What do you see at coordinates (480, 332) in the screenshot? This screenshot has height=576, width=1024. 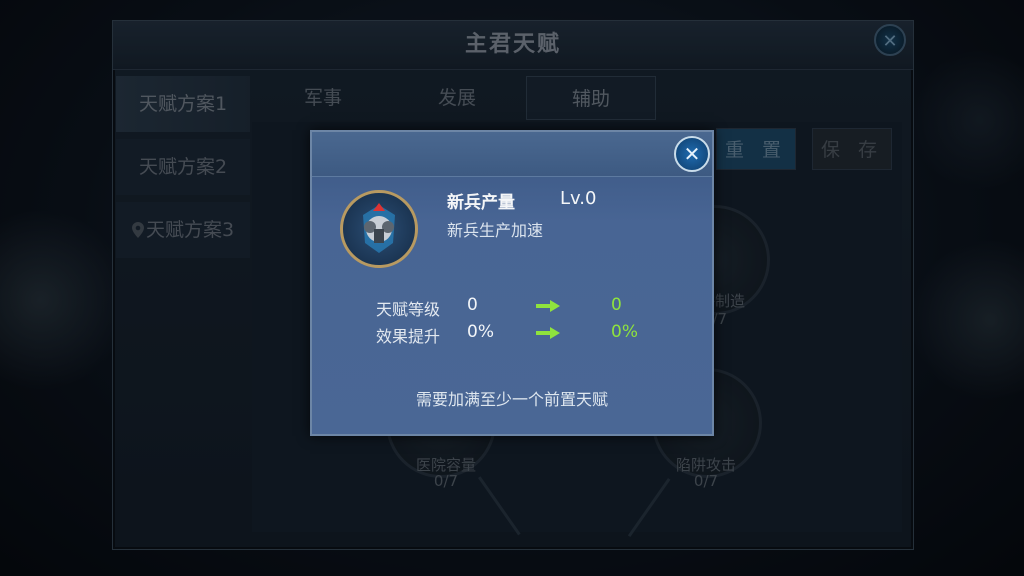 I see `stat-current: 0%` at bounding box center [480, 332].